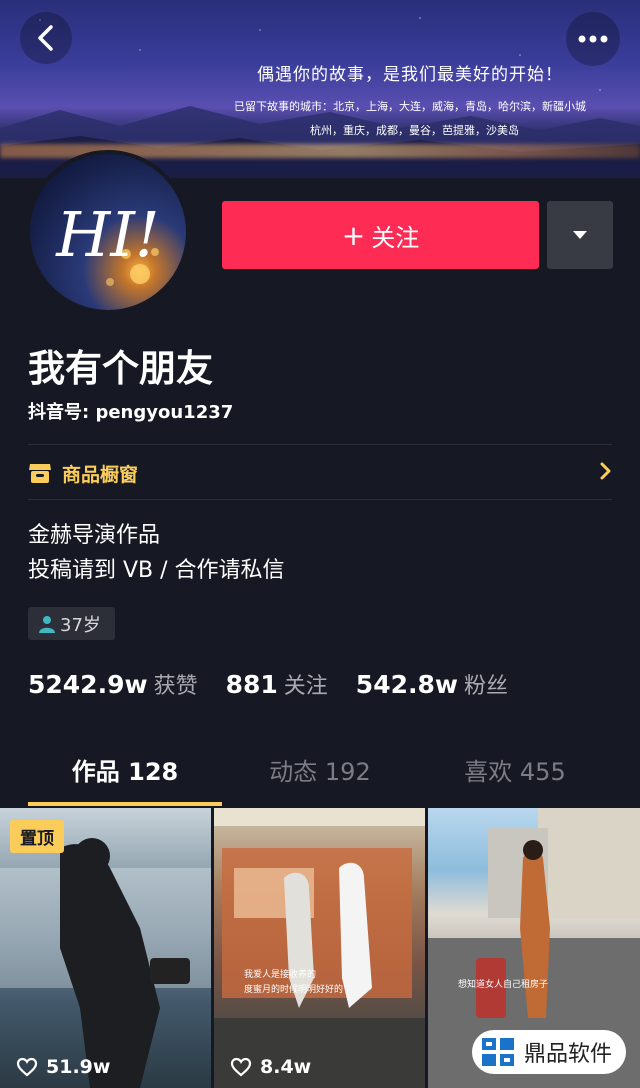  Describe the element at coordinates (156, 553) in the screenshot. I see `bio: 金赫导演作品 投稿请到 VB / 合作请私信` at that location.